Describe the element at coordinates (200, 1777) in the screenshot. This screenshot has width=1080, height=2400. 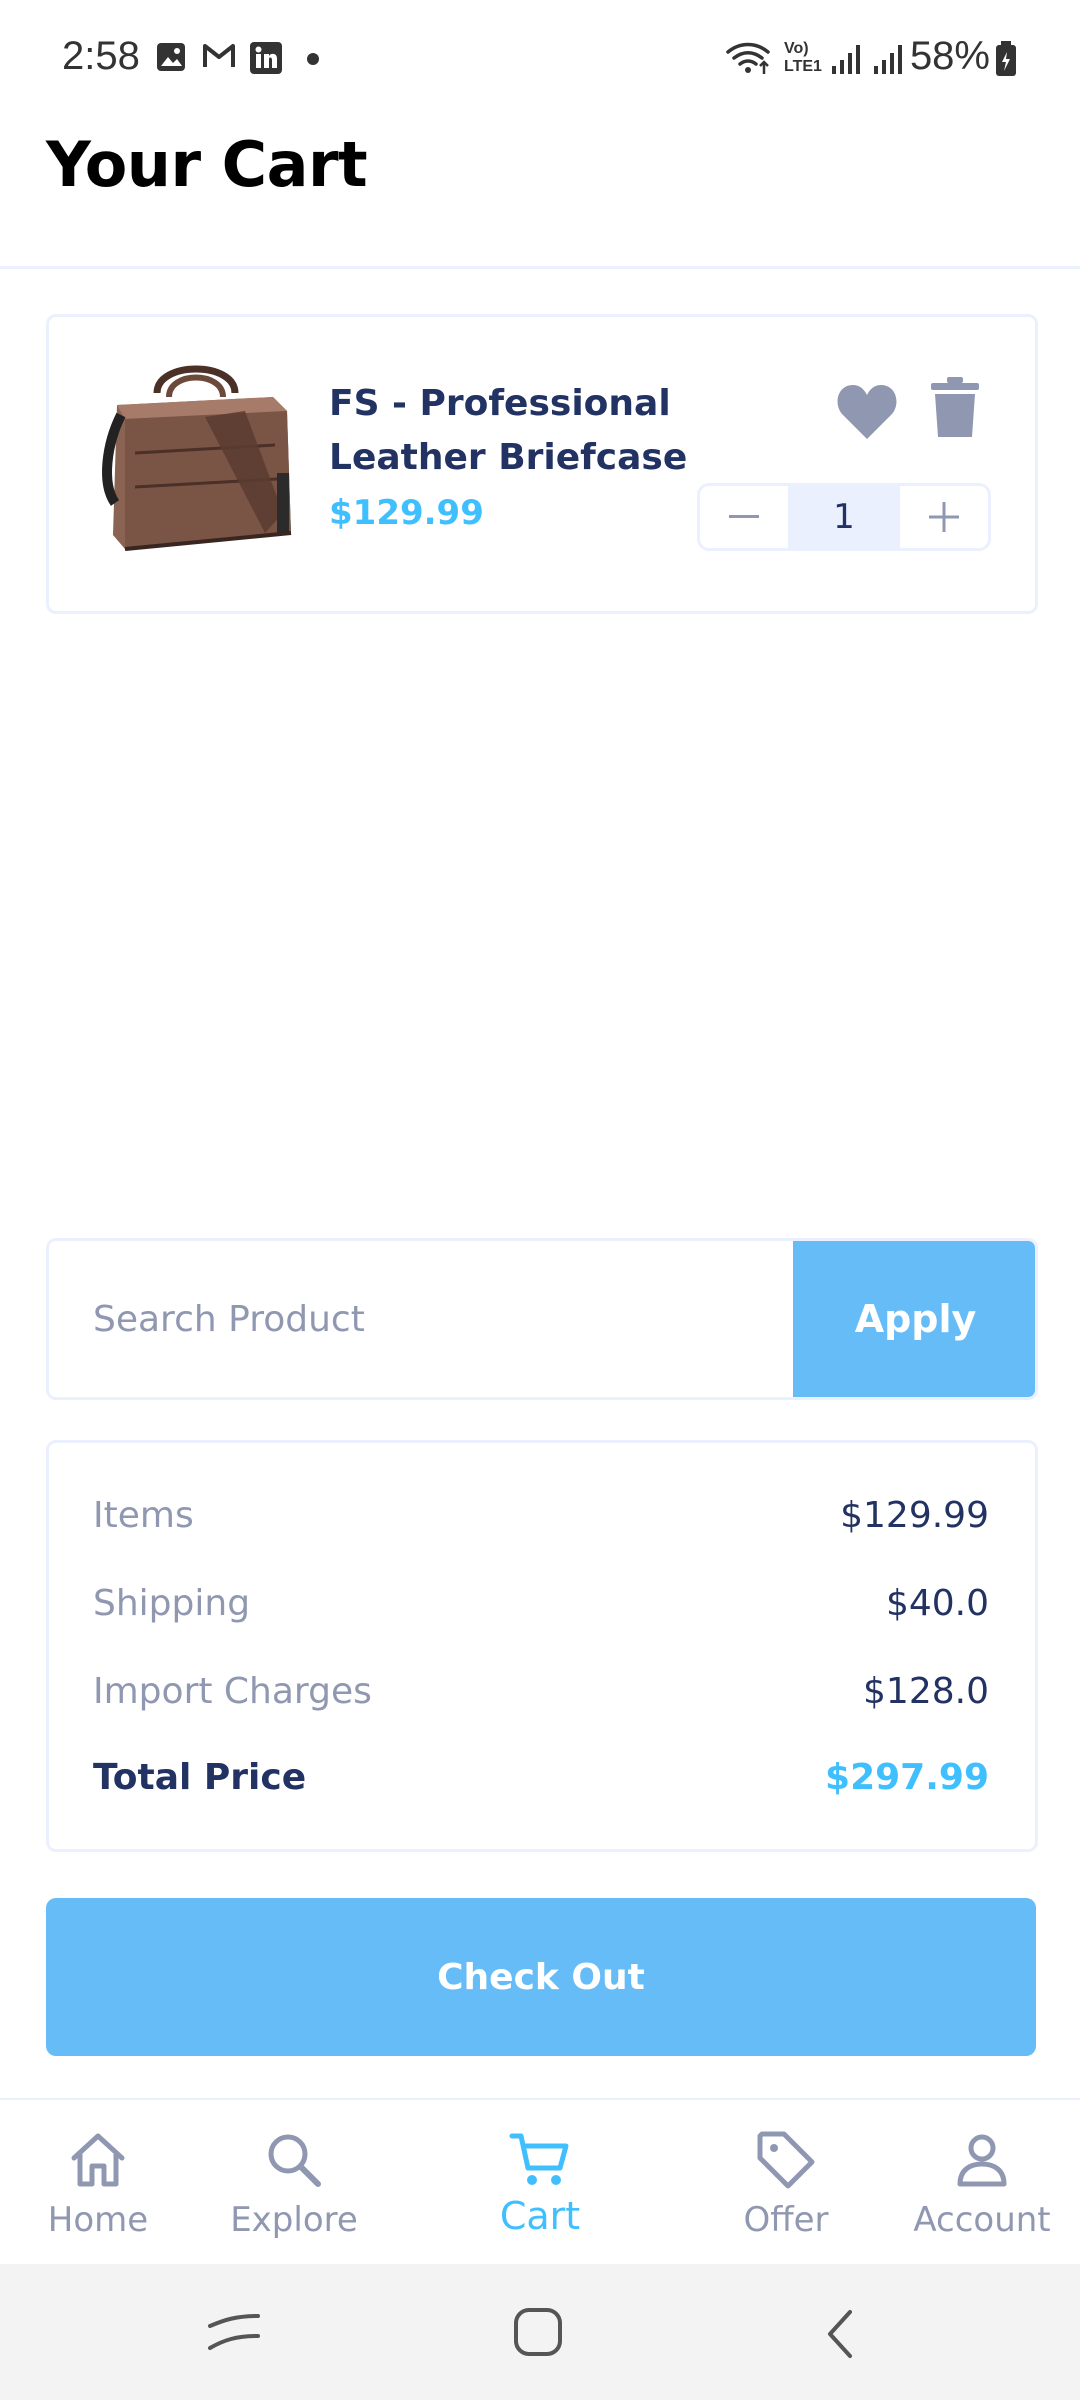
I see `total-price-label: Total Price` at that location.